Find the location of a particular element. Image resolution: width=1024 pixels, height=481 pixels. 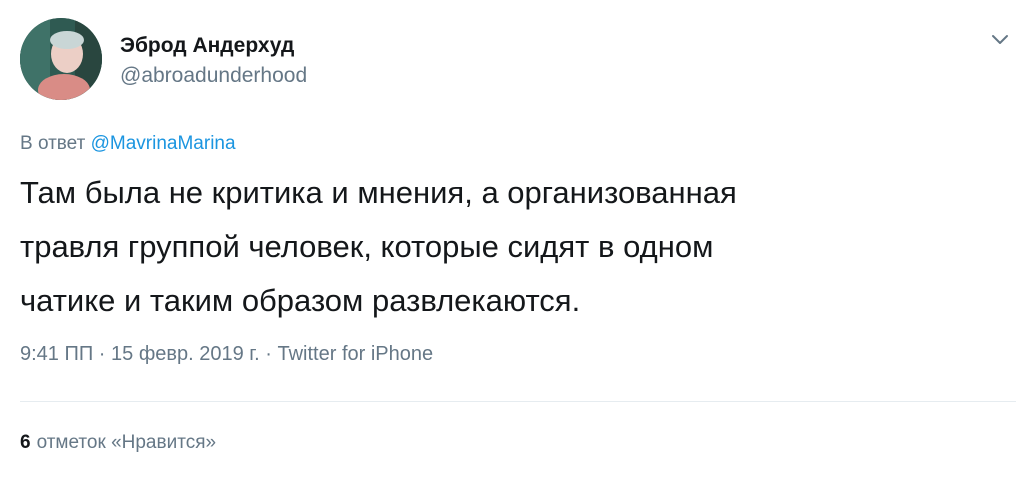

avatar is located at coordinates (61, 59).